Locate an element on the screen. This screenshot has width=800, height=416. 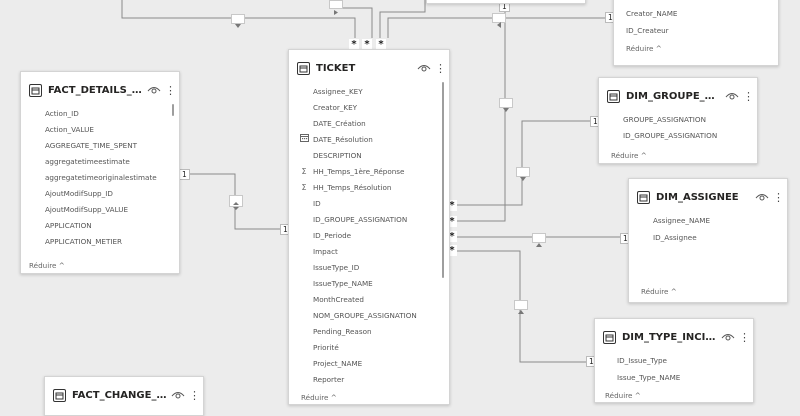
cardinality-one: 1 is located at coordinates (184, 174).